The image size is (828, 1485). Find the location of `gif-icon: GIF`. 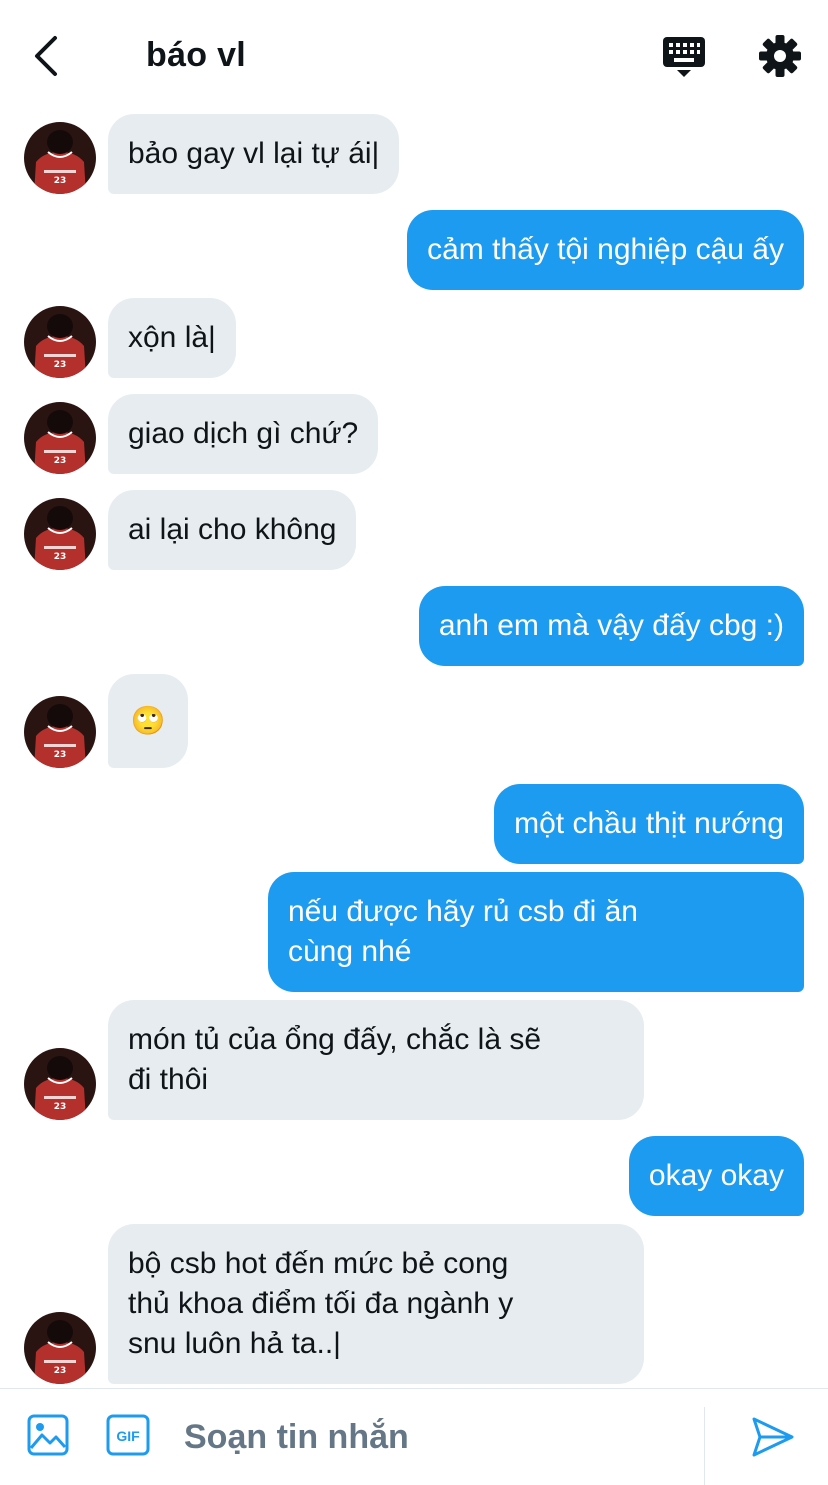

gif-icon: GIF is located at coordinates (128, 1435).